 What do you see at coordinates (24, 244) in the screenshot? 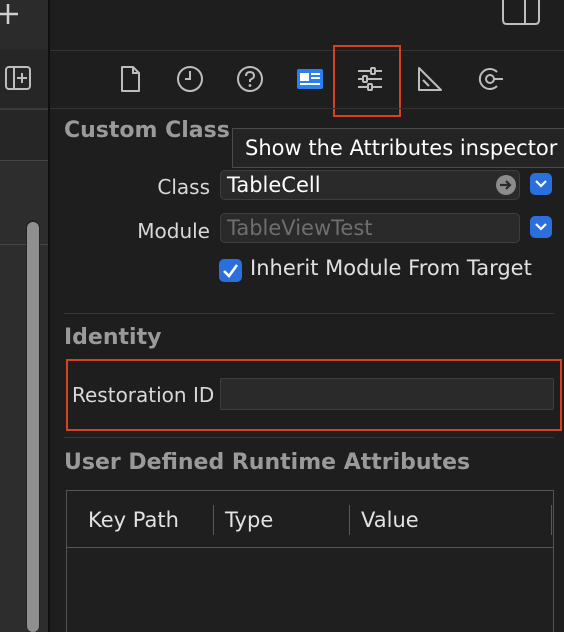
I see `navigator-row-divider` at bounding box center [24, 244].